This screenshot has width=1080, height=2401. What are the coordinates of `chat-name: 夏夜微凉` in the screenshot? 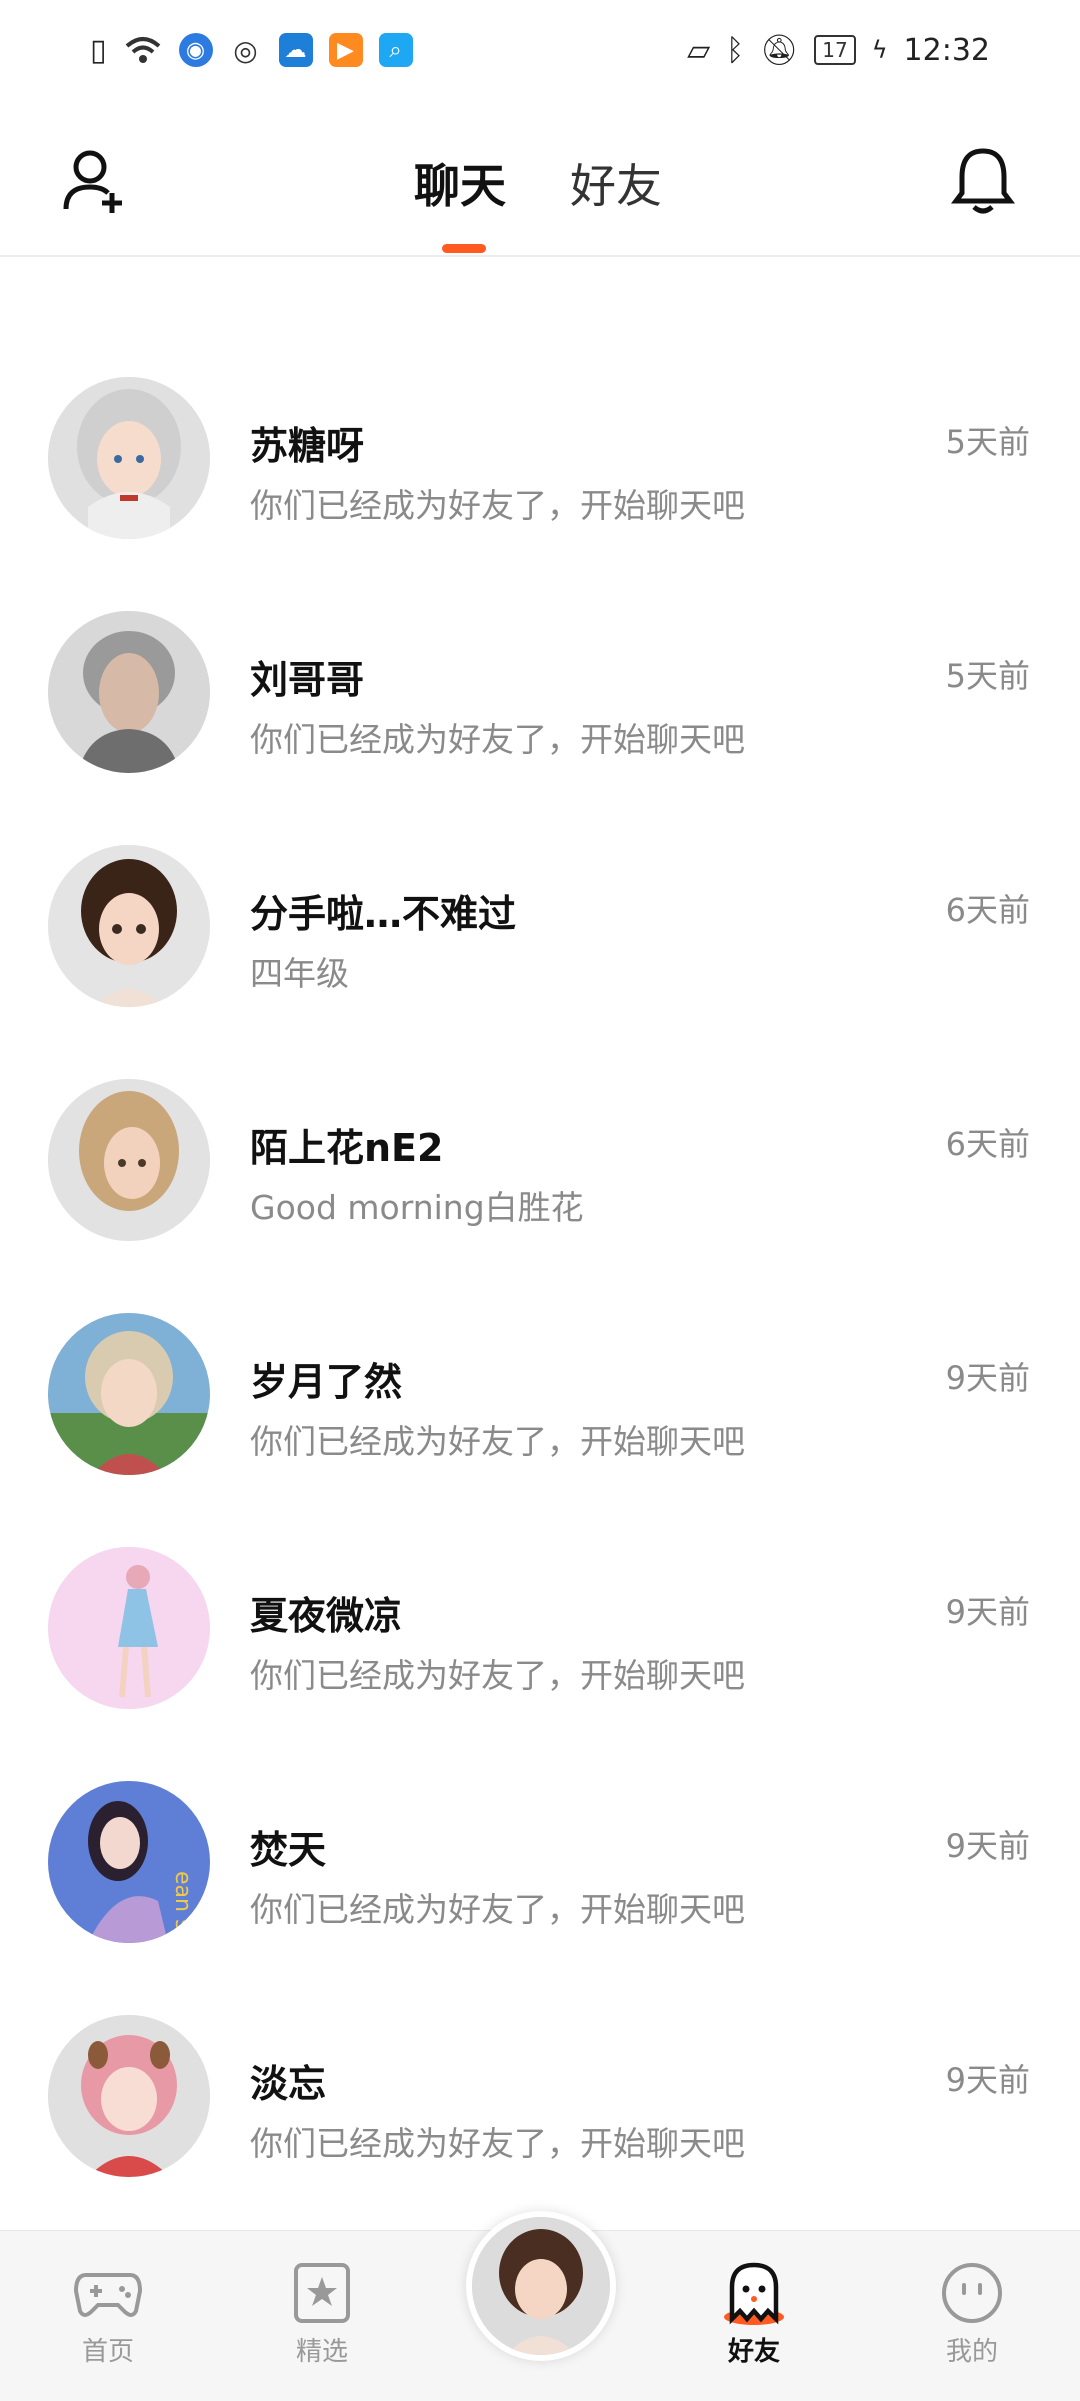 It's located at (326, 1616).